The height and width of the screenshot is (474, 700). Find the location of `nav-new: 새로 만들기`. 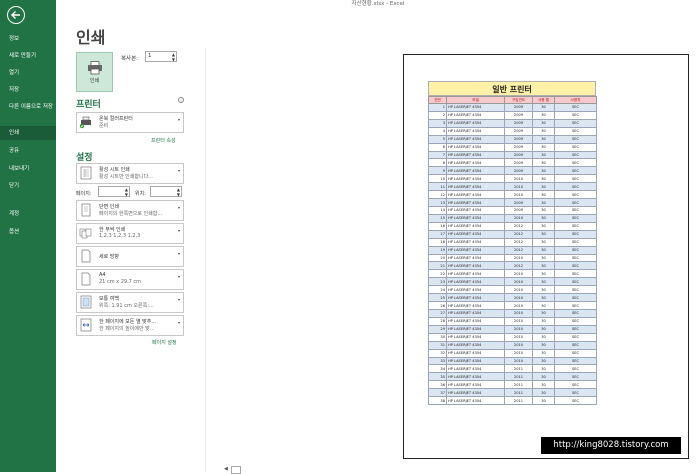

nav-new: 새로 만들기 is located at coordinates (28, 56).